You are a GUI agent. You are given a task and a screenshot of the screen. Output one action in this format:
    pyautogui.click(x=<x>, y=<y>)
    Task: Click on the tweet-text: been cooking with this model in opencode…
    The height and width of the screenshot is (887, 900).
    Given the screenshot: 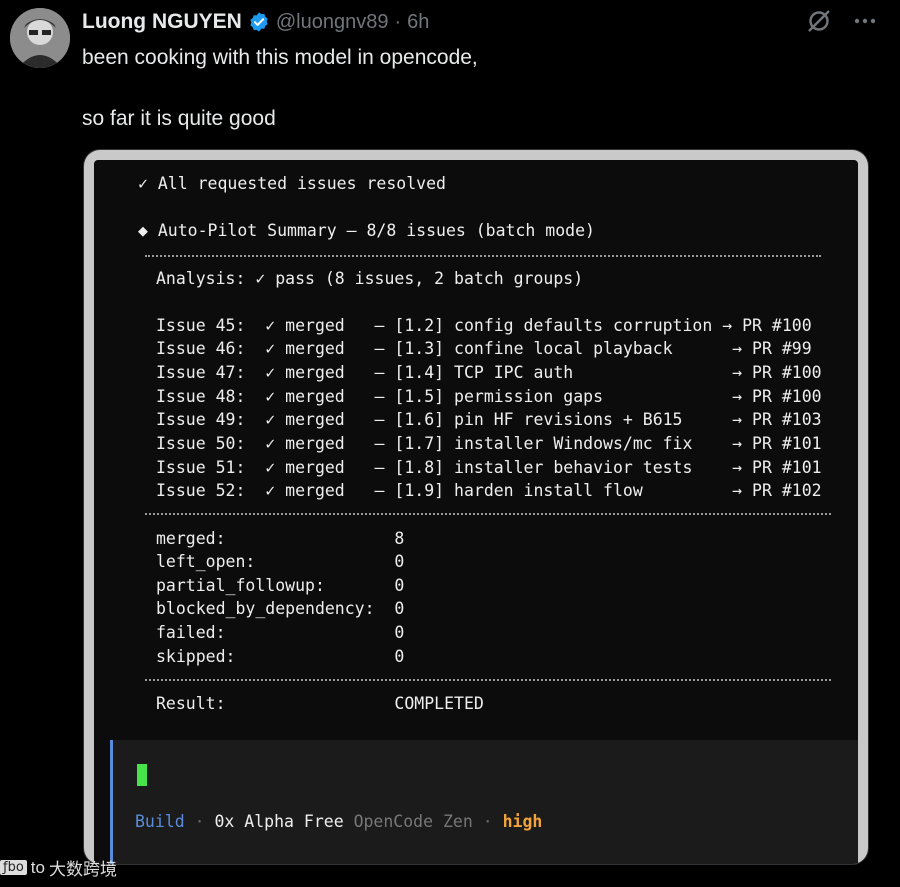 What is the action you would take?
    pyautogui.click(x=280, y=88)
    